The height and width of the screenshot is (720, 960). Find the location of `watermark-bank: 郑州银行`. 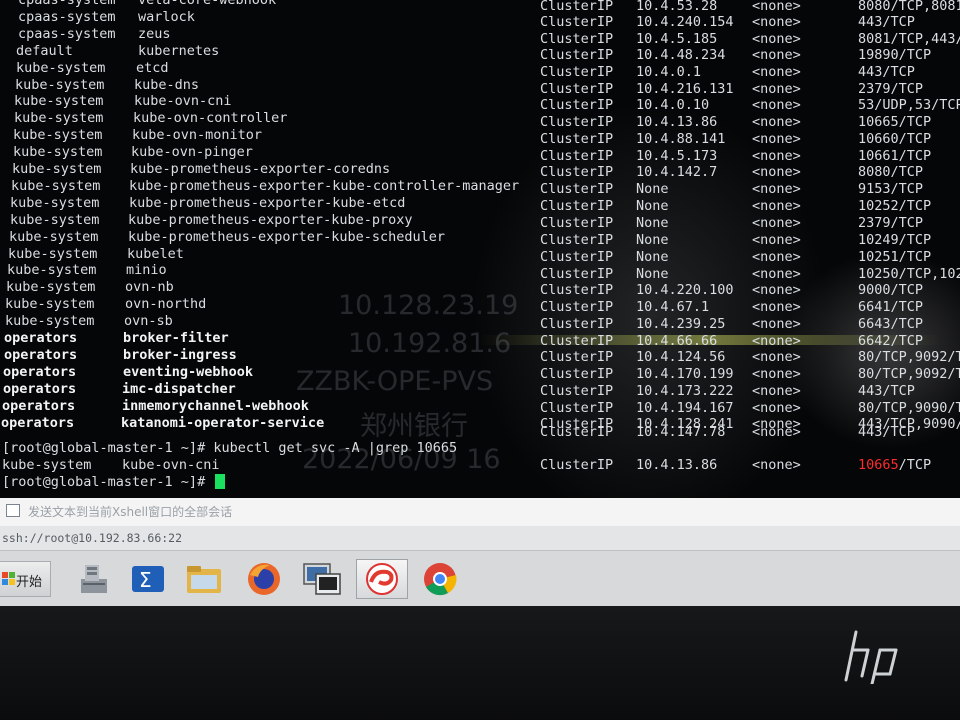

watermark-bank: 郑州银行 is located at coordinates (414, 426).